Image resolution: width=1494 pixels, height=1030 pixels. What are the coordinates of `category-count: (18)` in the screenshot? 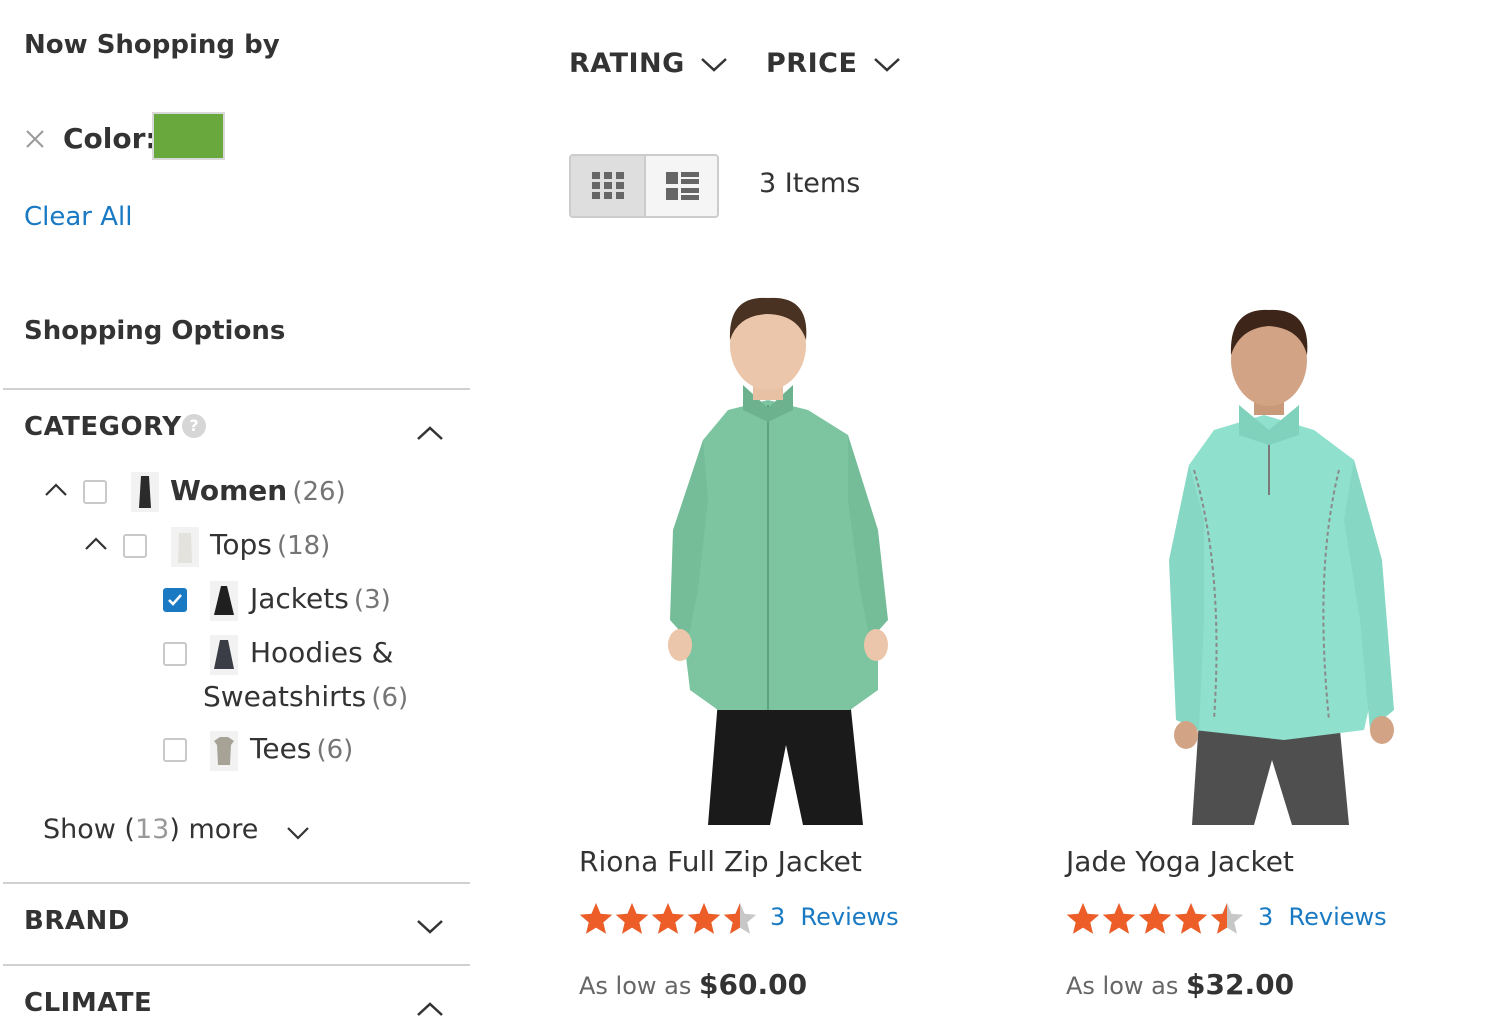 It's located at (303, 546).